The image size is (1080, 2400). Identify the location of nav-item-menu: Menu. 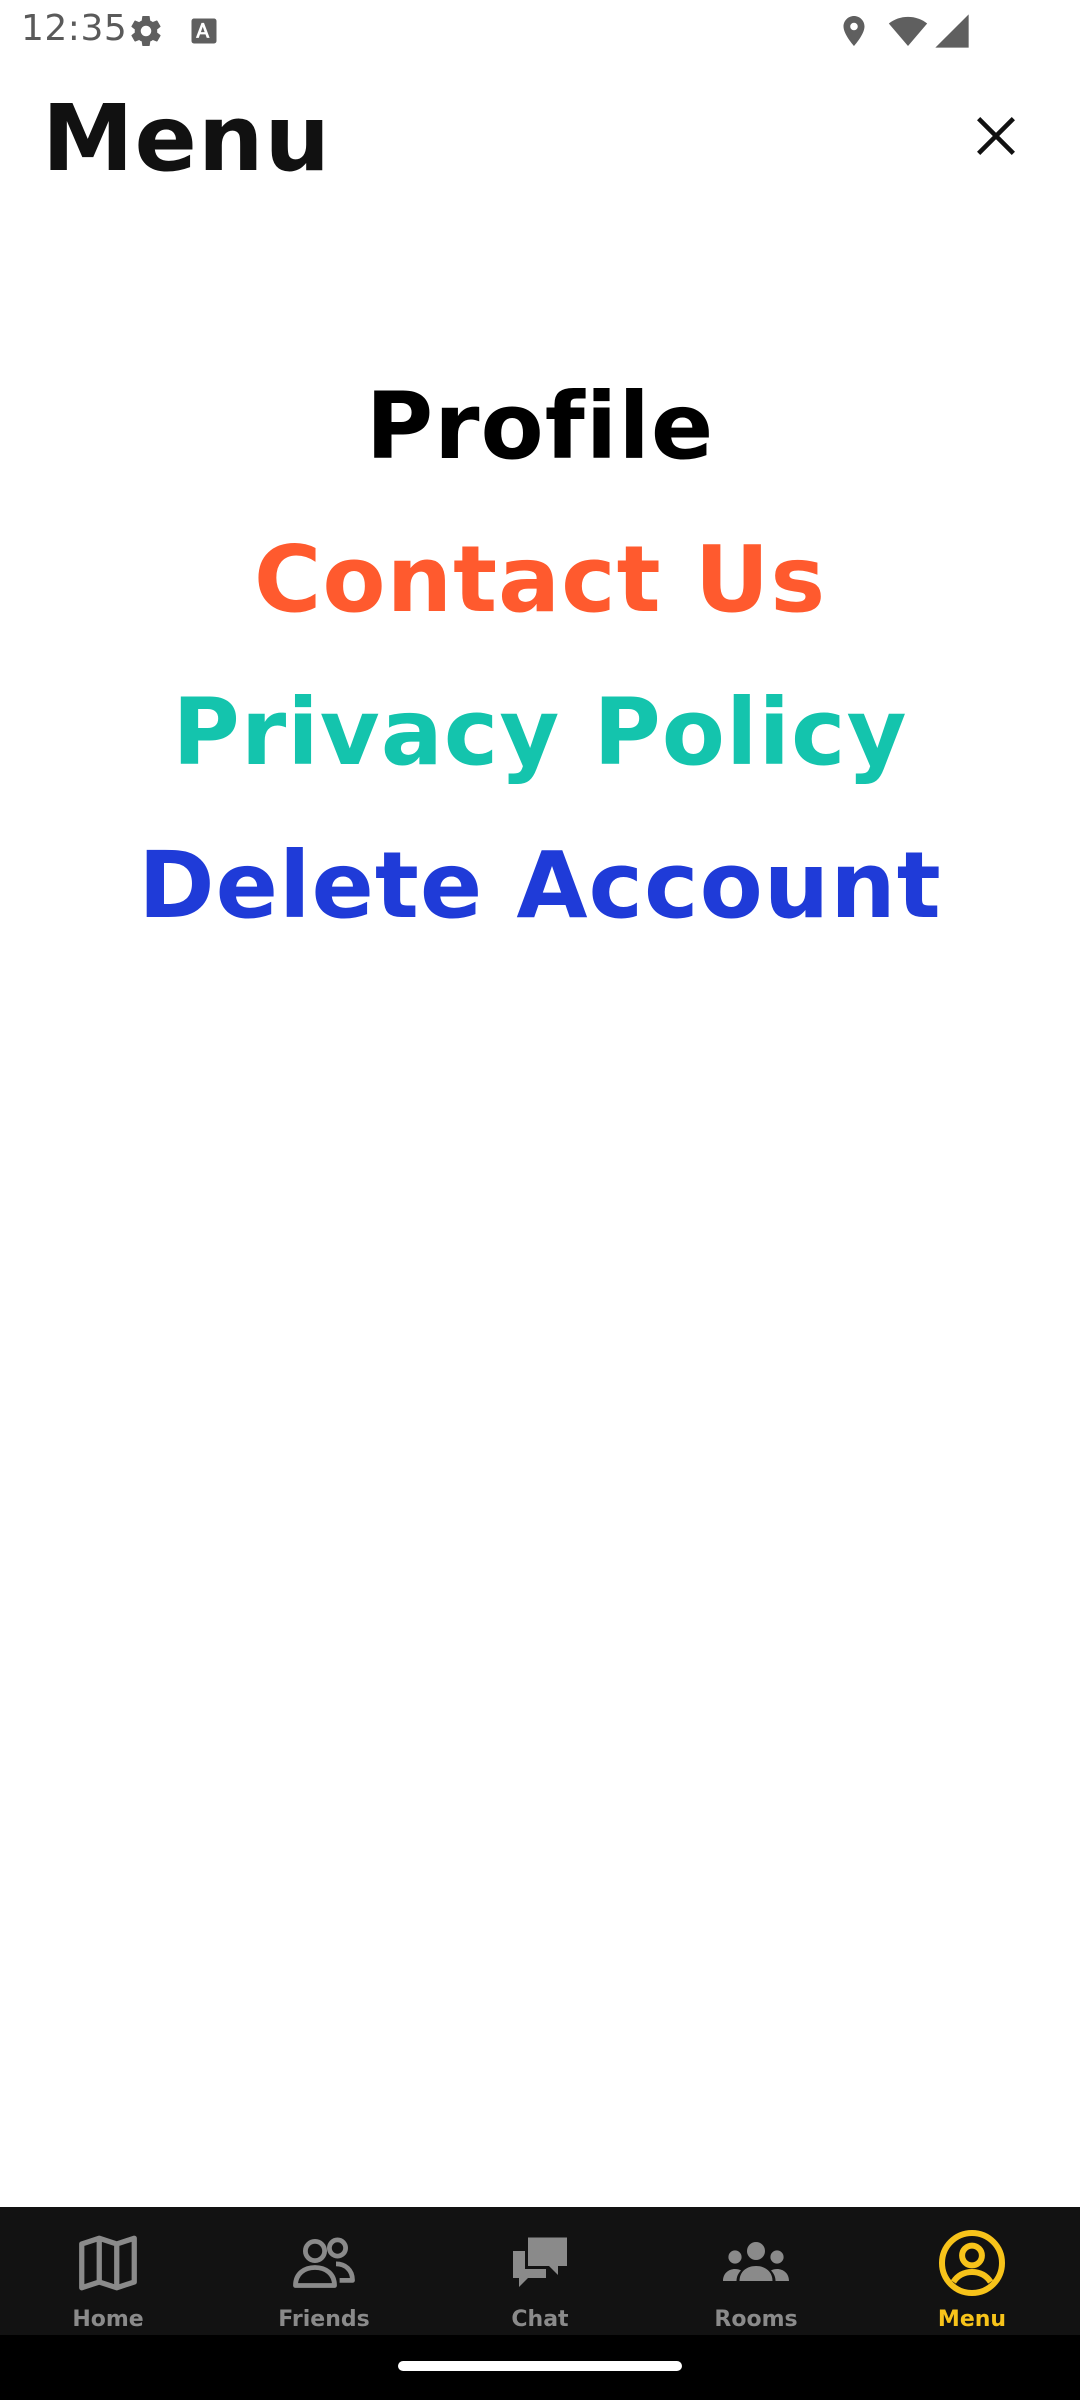
(972, 2271).